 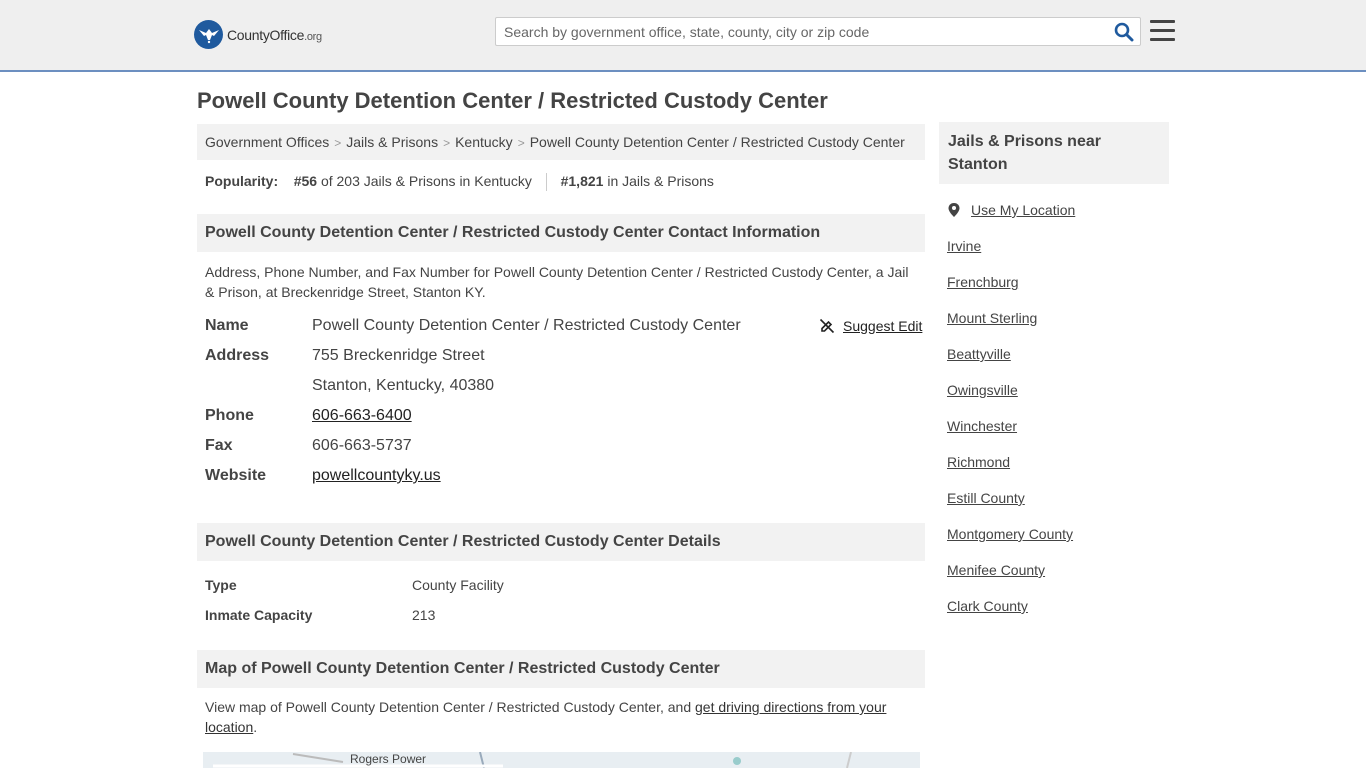 I want to click on state-rank-text: of 203 Jails & Prisons in Kentucky, so click(x=426, y=181).